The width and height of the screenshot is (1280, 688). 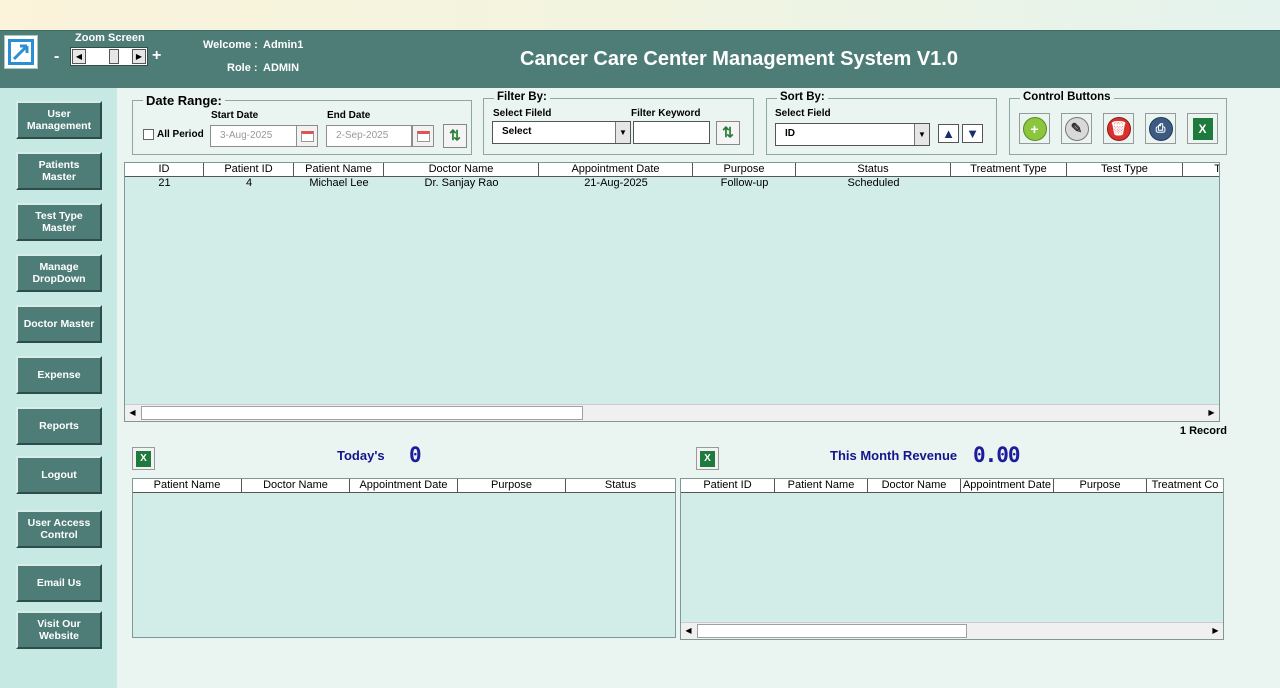 What do you see at coordinates (184, 100) in the screenshot?
I see `date-range-legend: Date Range:` at bounding box center [184, 100].